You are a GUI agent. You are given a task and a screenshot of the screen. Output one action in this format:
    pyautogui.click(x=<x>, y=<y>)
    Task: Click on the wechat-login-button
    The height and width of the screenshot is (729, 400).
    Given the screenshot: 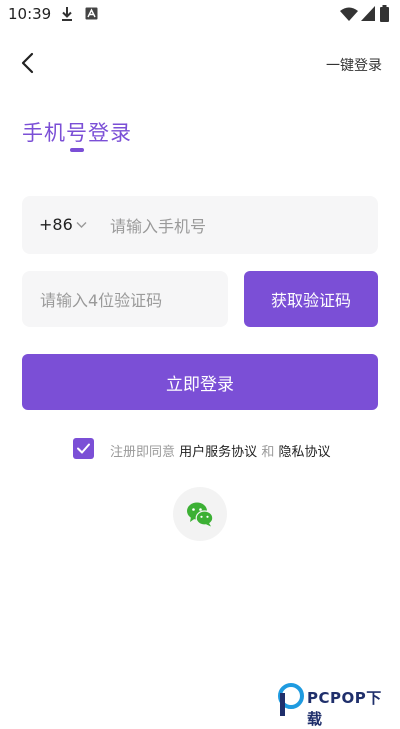 What is the action you would take?
    pyautogui.click(x=200, y=514)
    